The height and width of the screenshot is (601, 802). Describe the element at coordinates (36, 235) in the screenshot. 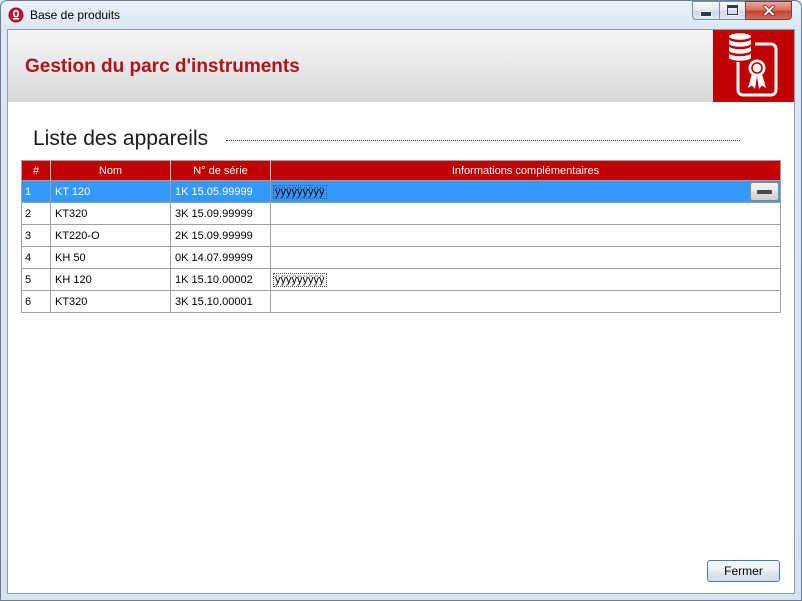

I see `cell-num: 3` at that location.